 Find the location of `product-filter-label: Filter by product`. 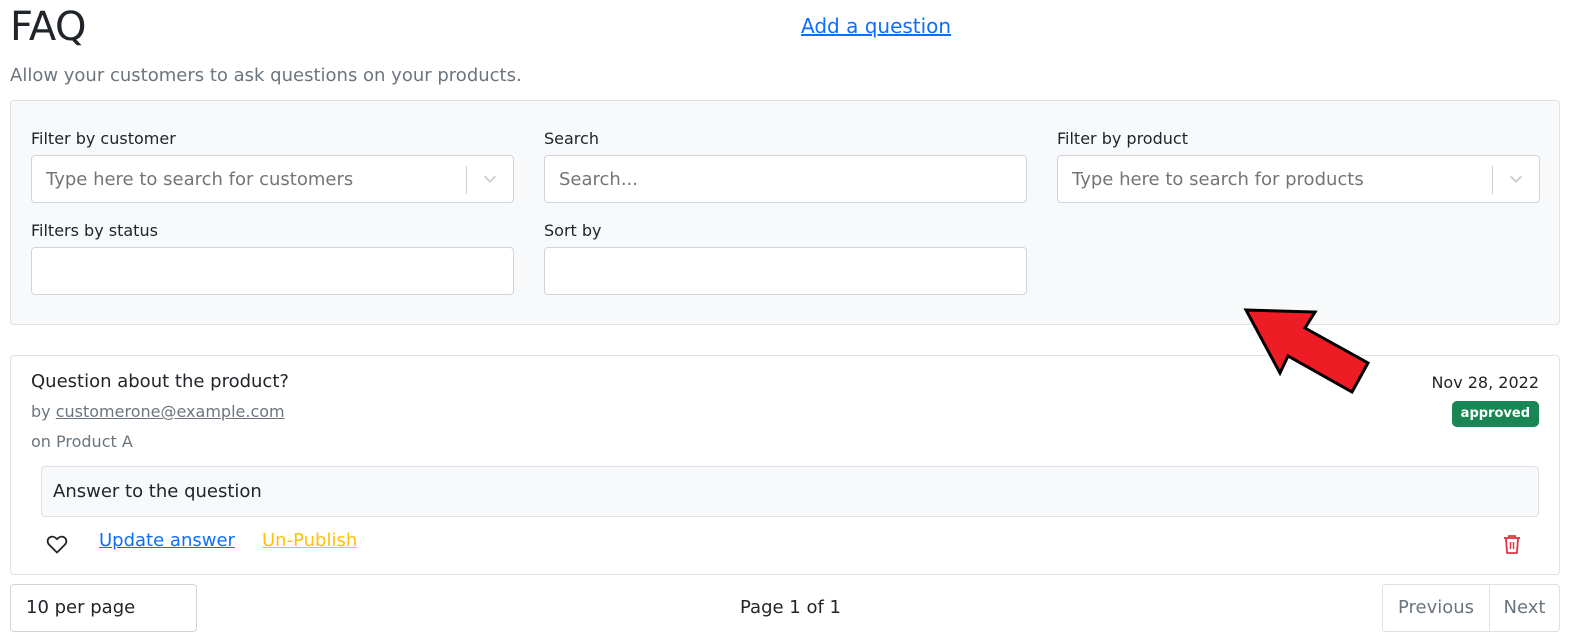

product-filter-label: Filter by product is located at coordinates (1122, 138).